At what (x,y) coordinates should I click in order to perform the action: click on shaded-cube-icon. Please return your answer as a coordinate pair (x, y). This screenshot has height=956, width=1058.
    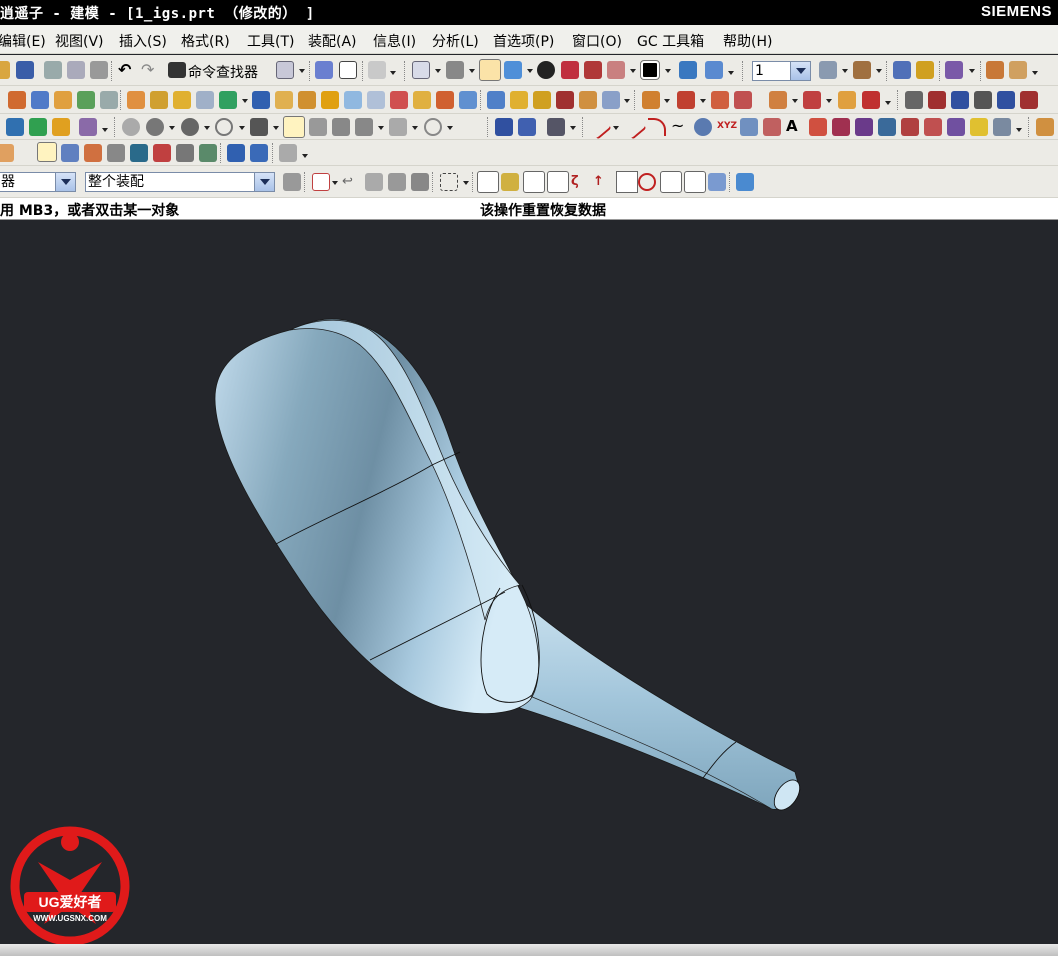
    Looking at the image, I should click on (513, 70).